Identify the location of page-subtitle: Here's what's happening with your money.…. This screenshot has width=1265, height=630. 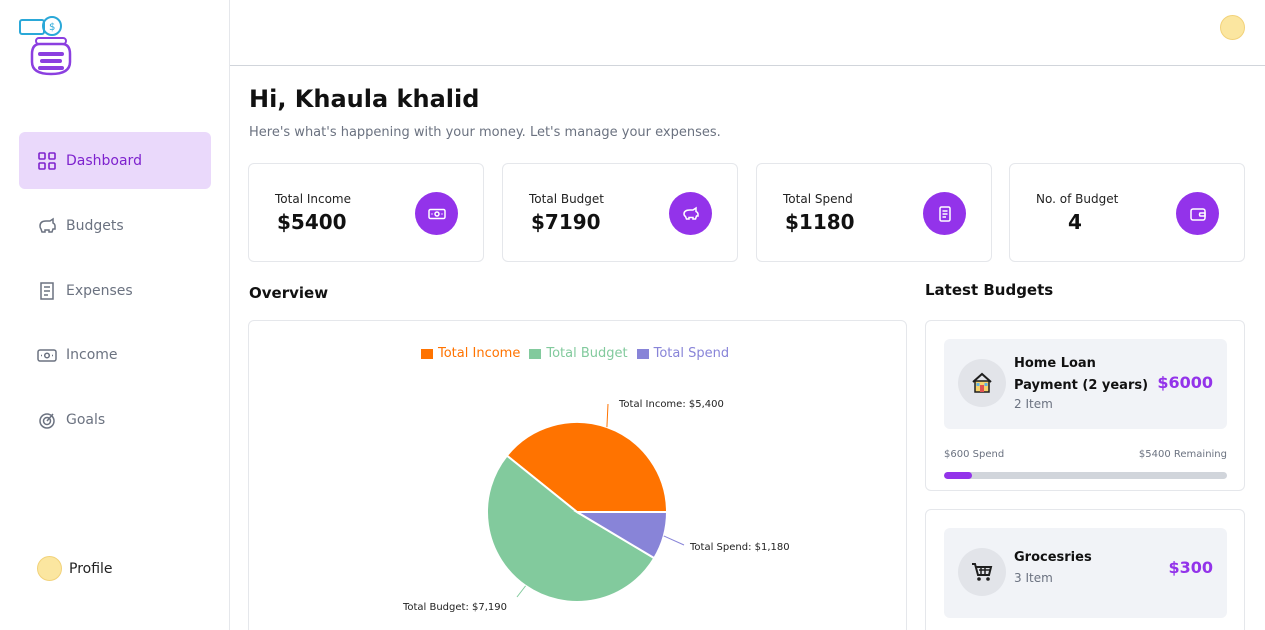
(485, 132).